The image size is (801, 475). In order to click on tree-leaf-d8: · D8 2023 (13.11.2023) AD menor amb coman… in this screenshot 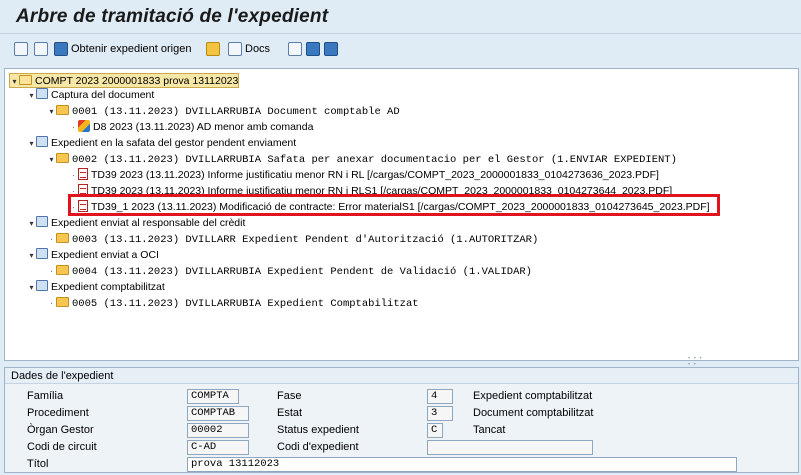, I will do `click(191, 127)`.